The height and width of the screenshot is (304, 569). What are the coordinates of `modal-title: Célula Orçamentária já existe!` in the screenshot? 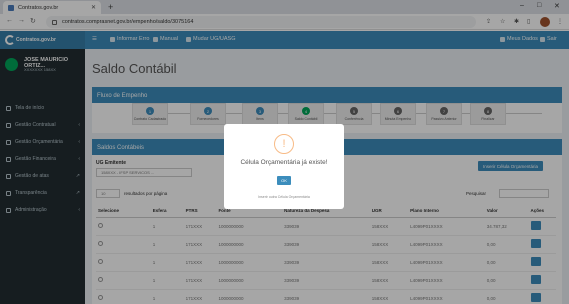 It's located at (284, 162).